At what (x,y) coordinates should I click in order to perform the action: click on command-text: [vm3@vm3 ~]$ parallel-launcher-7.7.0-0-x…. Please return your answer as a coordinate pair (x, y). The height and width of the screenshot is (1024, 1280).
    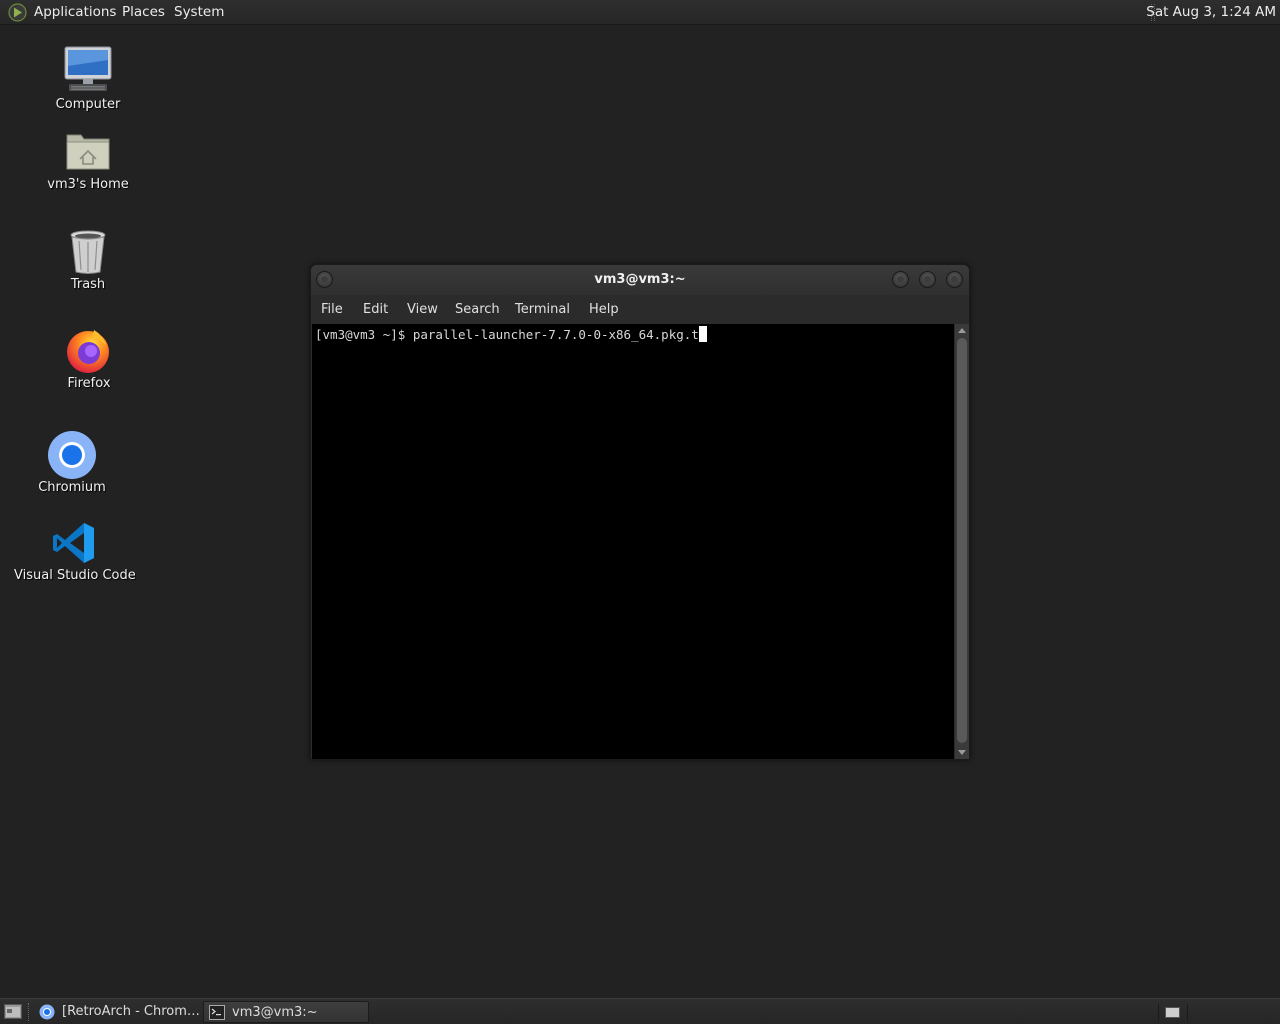
    Looking at the image, I should click on (507, 334).